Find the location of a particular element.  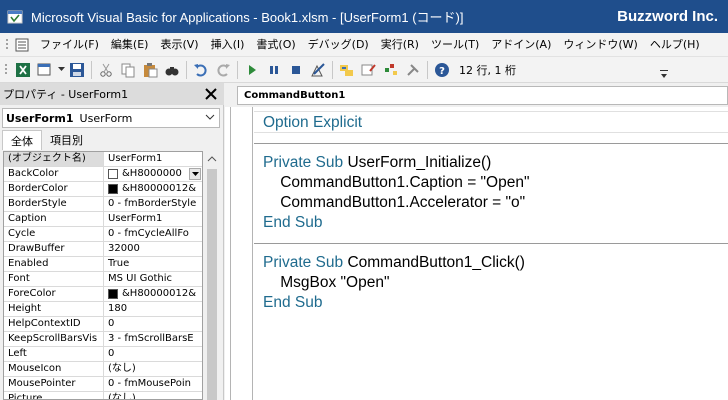

paste-icon is located at coordinates (150, 70).